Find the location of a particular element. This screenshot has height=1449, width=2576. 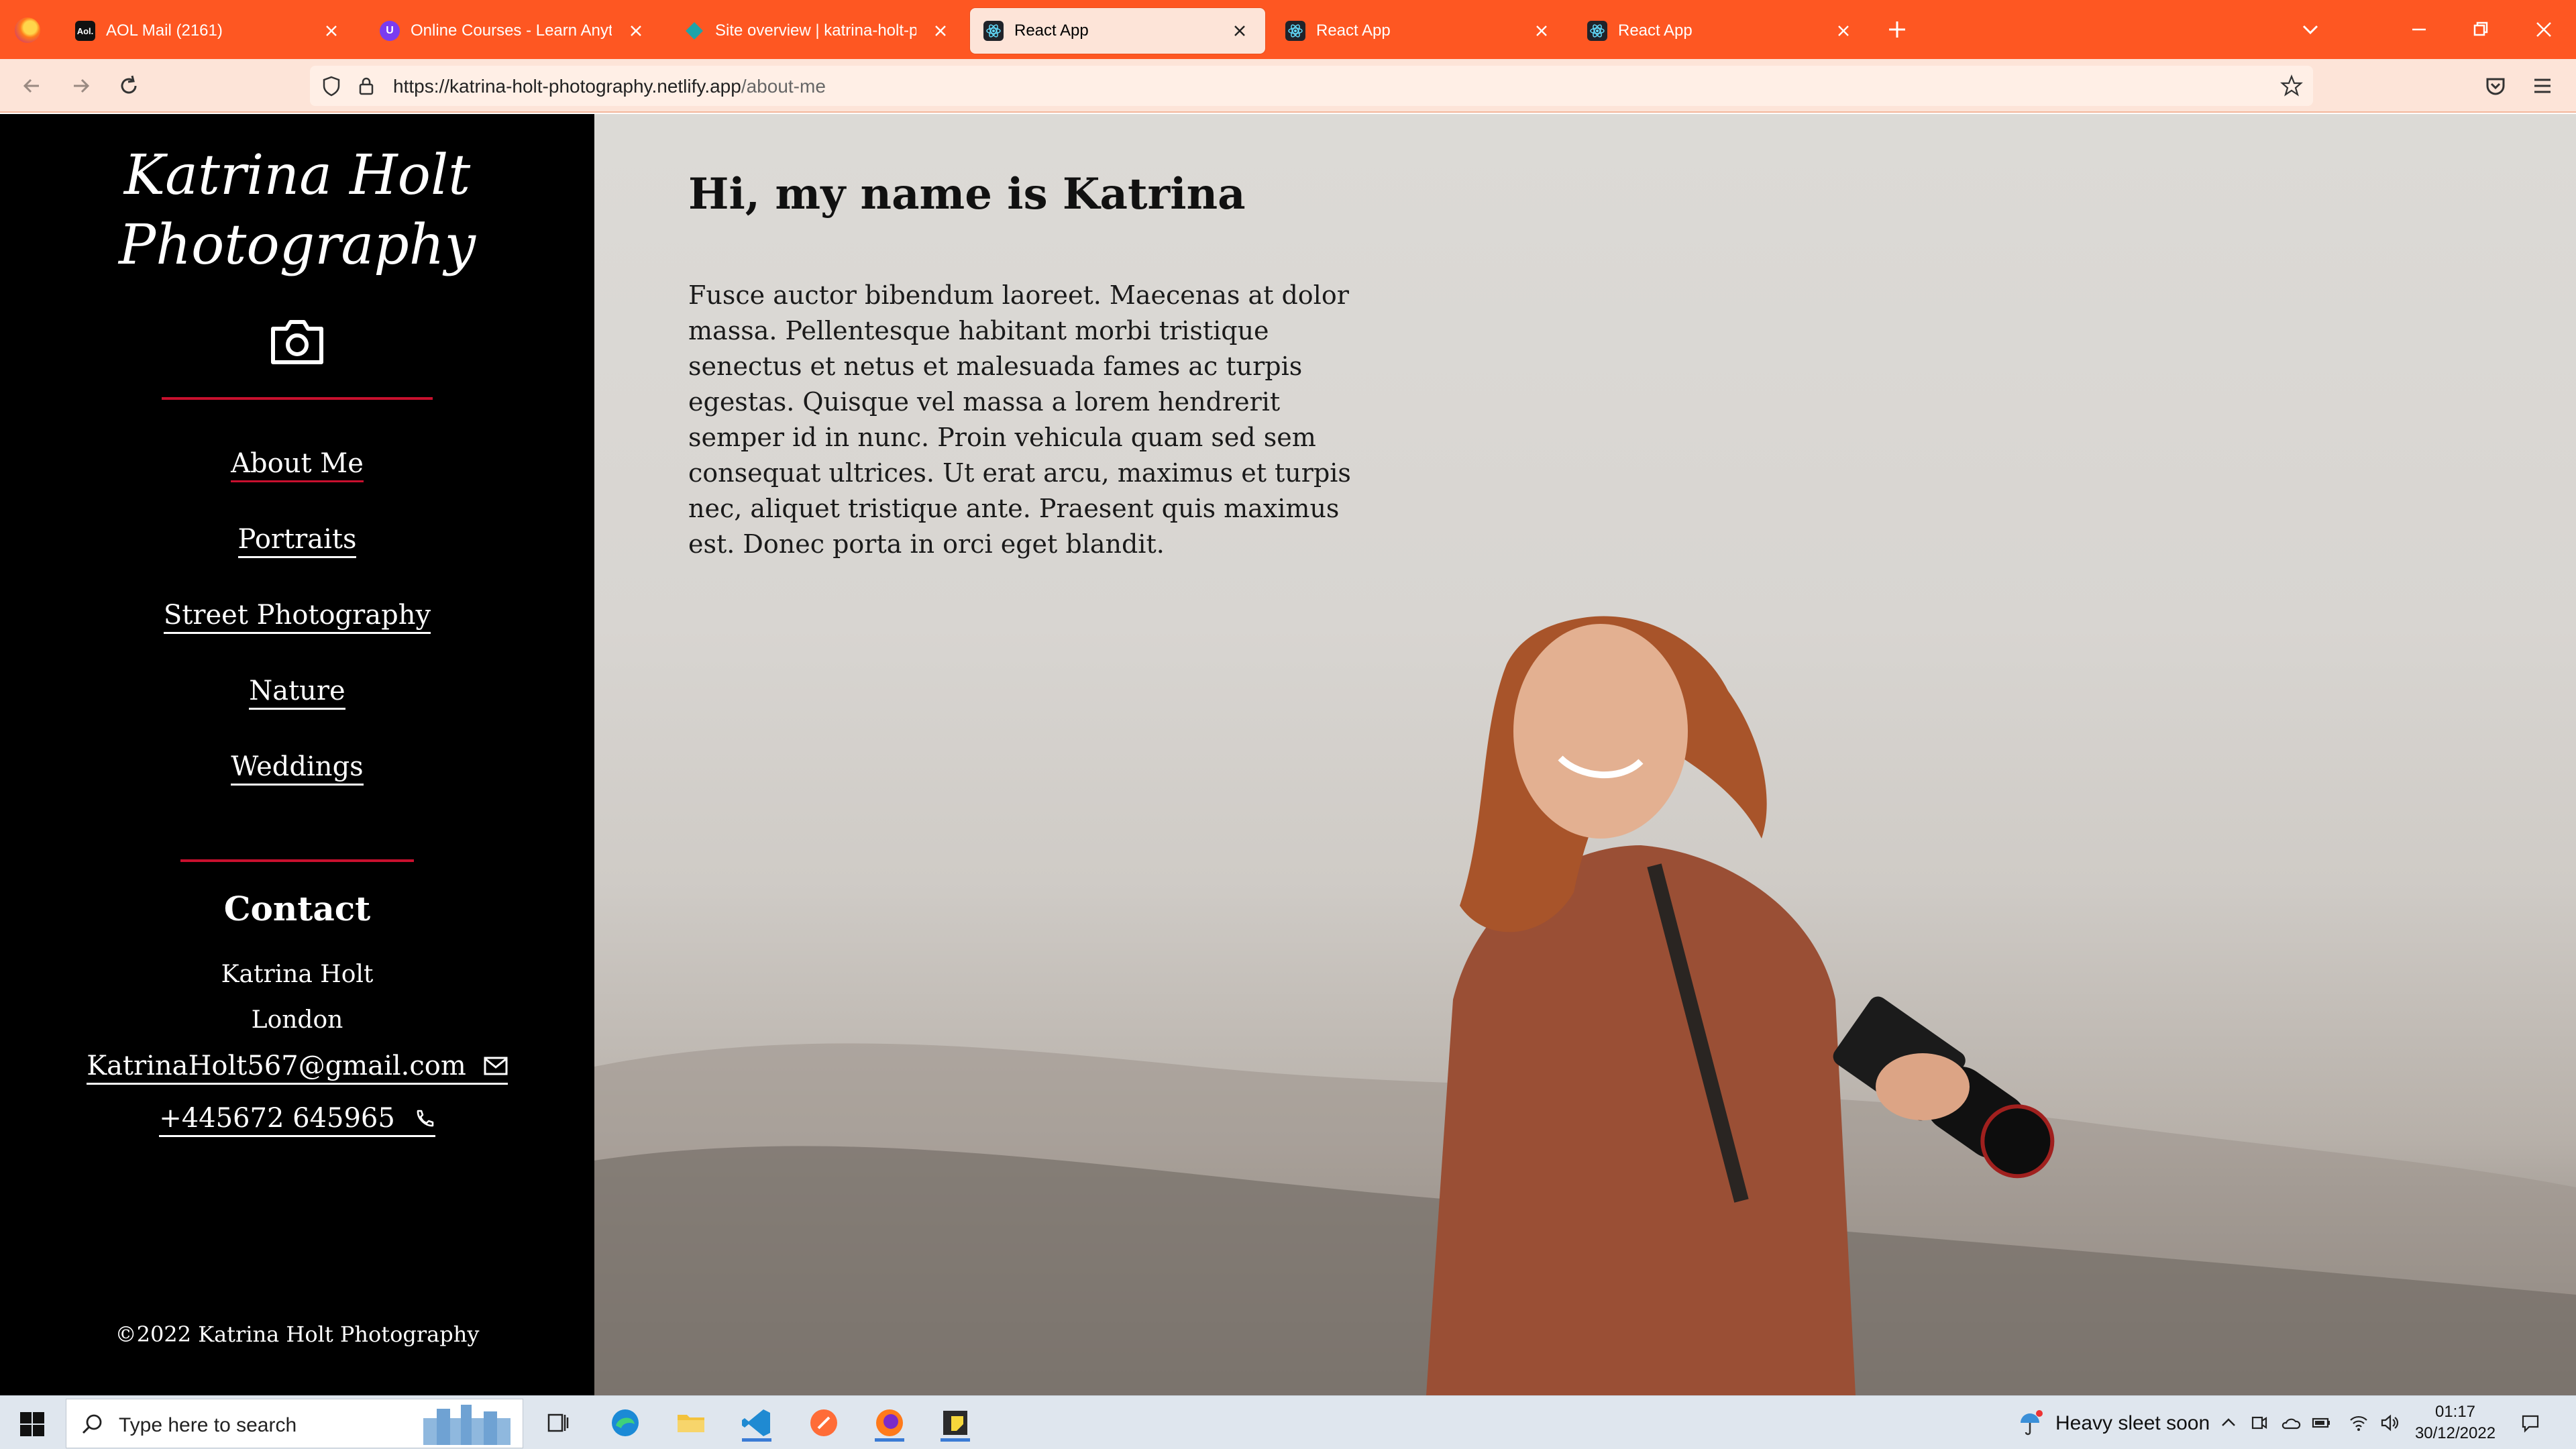

forward-arrow-icon is located at coordinates (80, 86).